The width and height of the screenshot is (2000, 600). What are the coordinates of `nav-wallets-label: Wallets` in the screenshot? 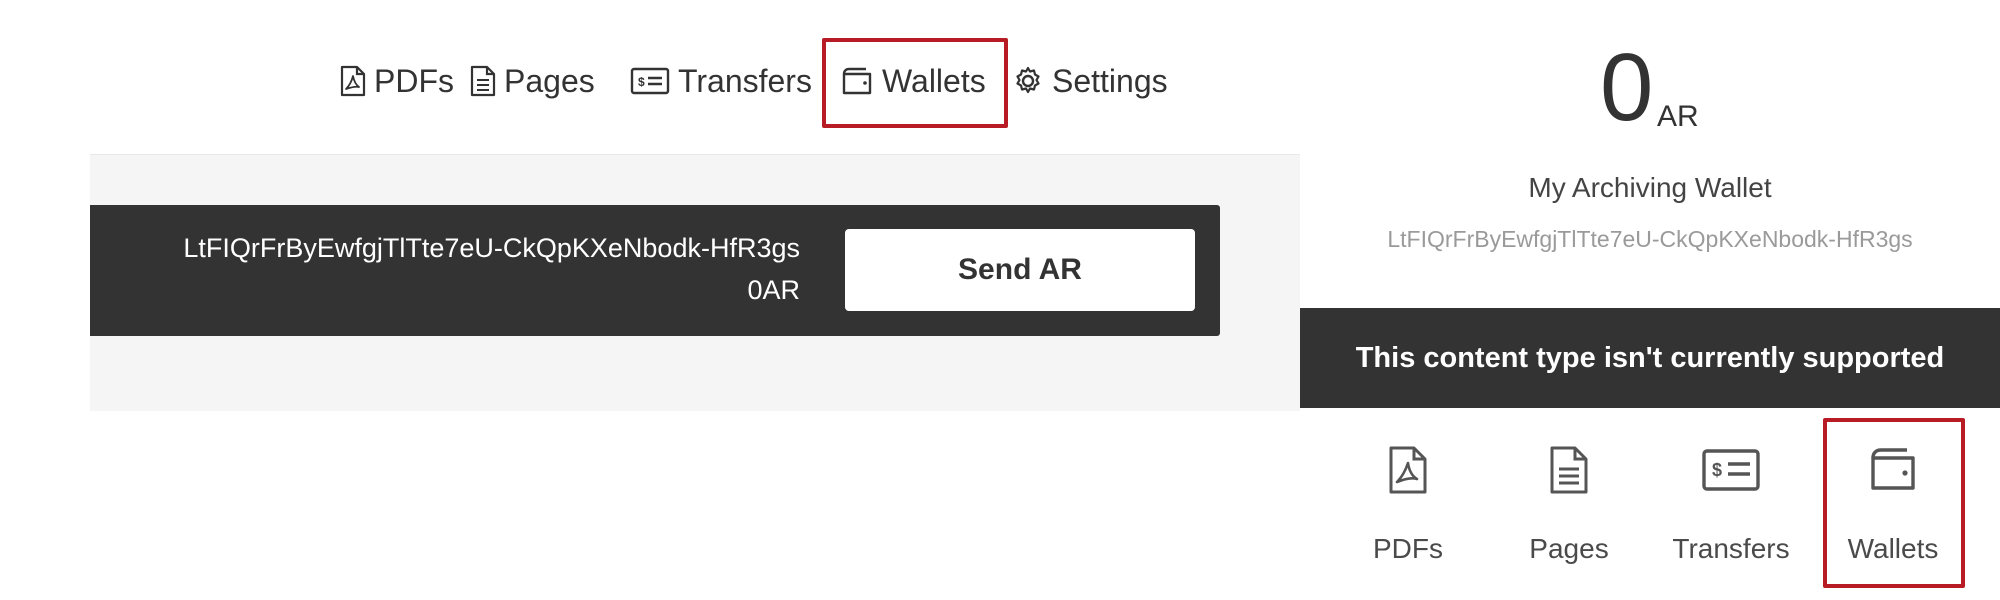 It's located at (934, 80).